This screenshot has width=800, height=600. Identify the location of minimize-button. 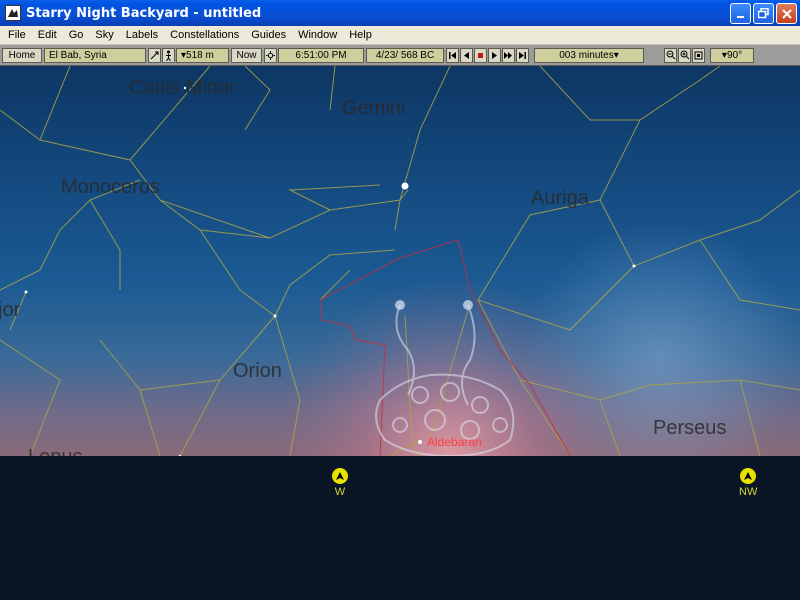
(740, 13).